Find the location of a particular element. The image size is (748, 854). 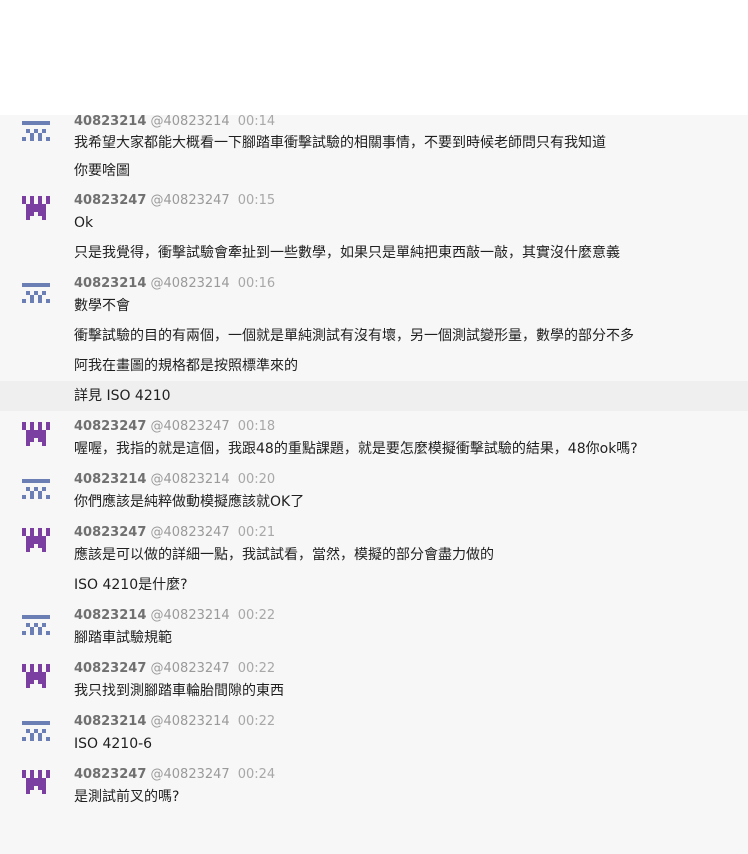

message-header: 40823247 @40823247 00:18 is located at coordinates (374, 427).